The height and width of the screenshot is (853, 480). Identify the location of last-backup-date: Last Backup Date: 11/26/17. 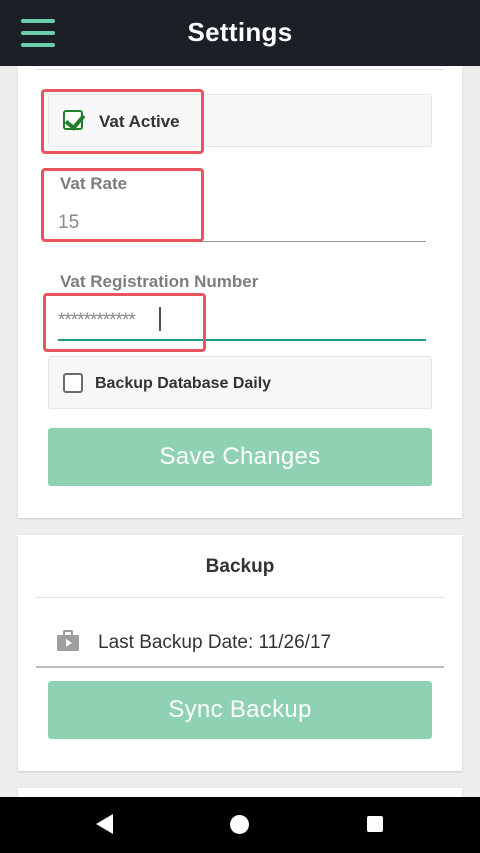
(215, 642).